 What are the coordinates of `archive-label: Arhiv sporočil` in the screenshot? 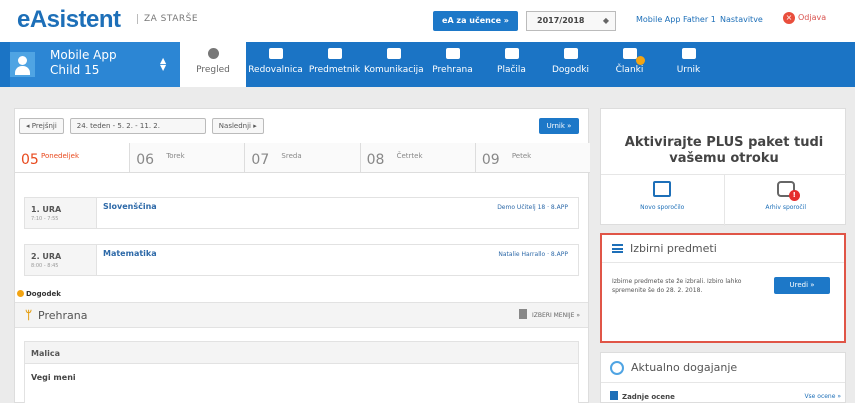 It's located at (786, 207).